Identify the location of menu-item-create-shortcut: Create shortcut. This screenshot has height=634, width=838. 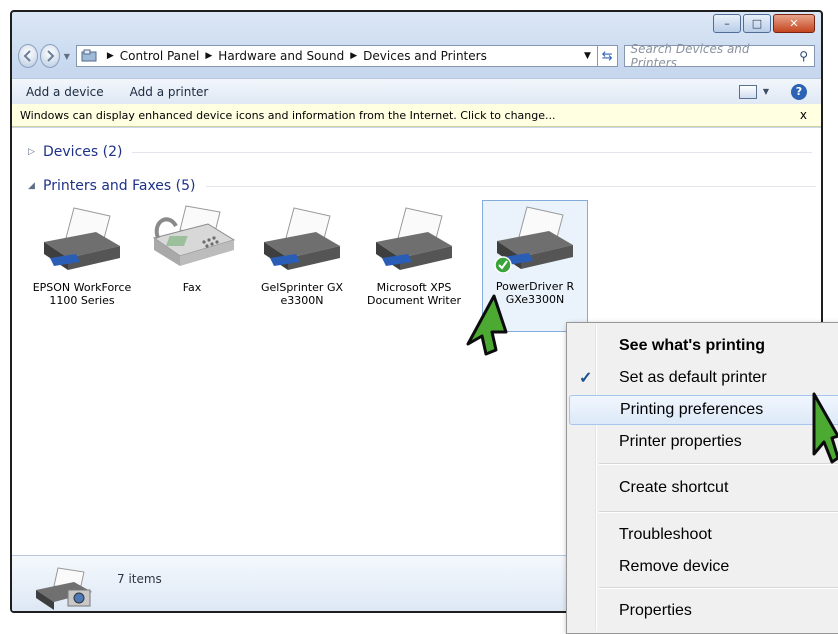
(703, 488).